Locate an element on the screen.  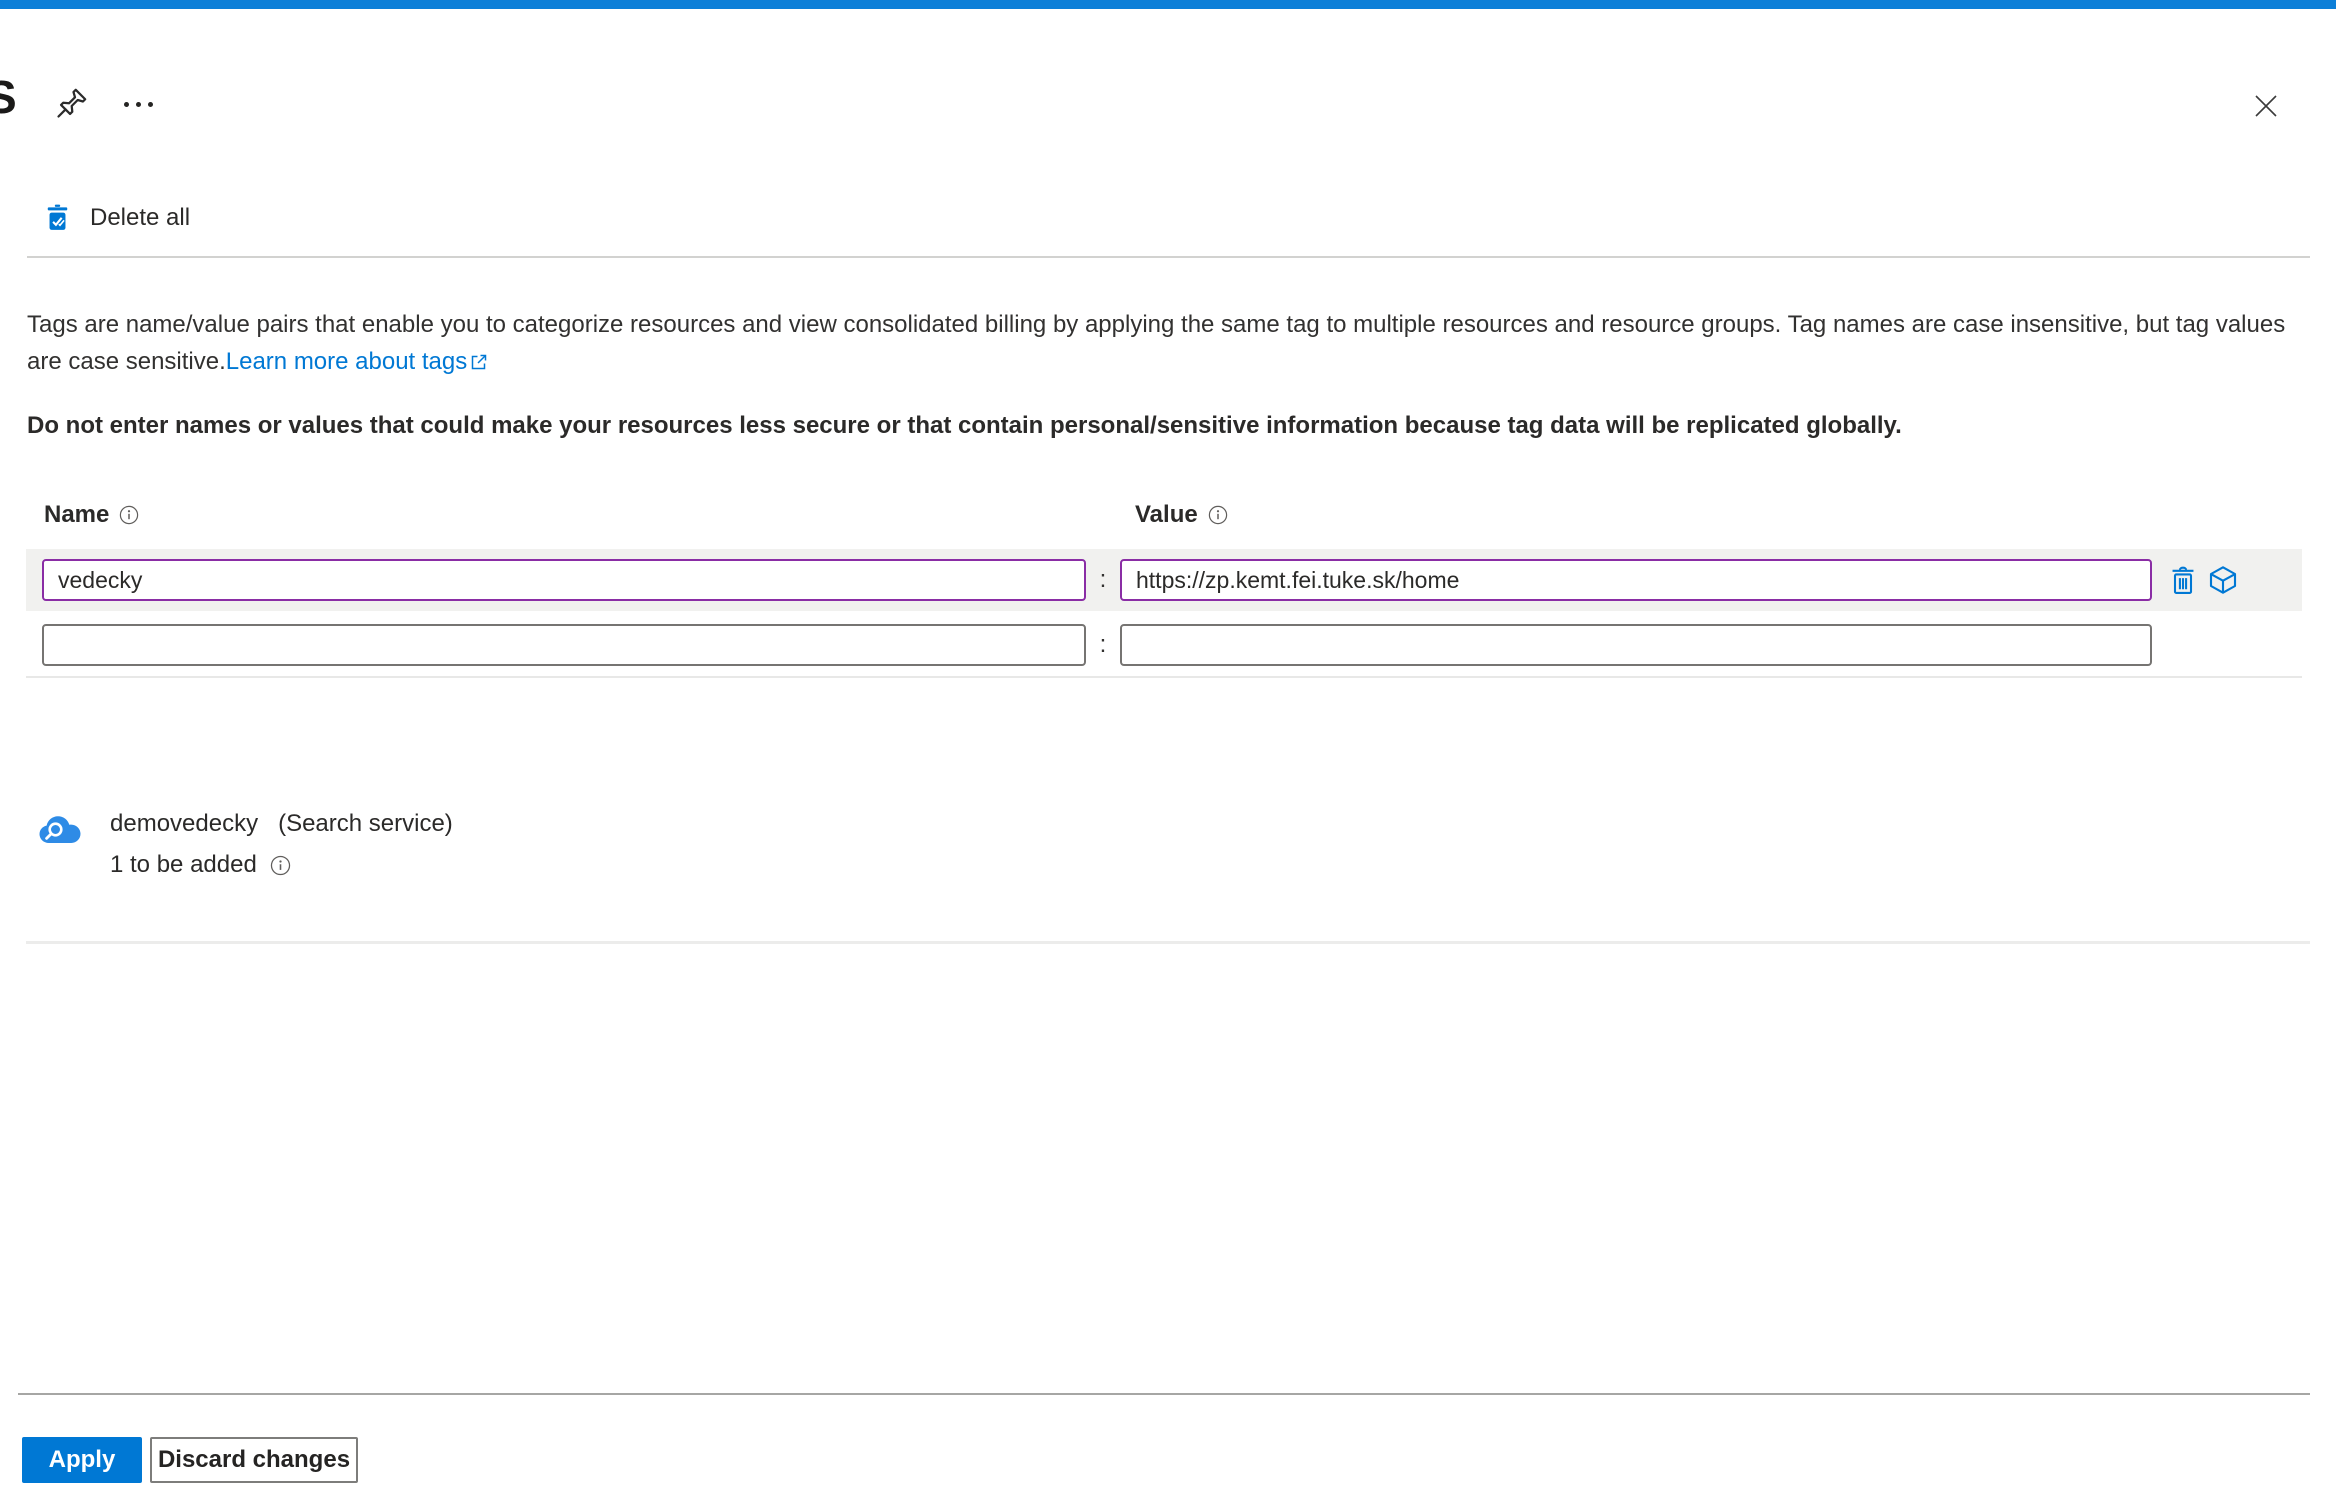
apply-button: Apply is located at coordinates (82, 1460).